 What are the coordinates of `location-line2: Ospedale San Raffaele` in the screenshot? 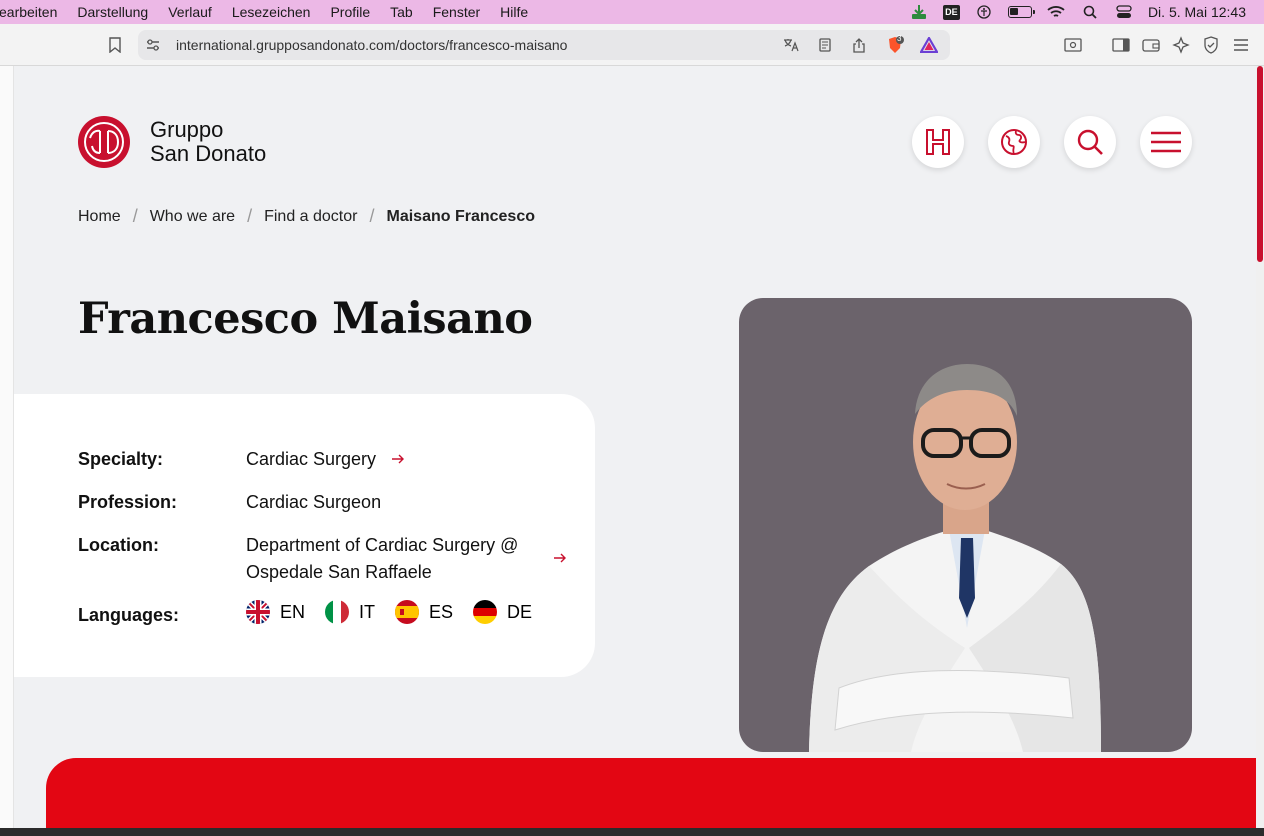 It's located at (339, 572).